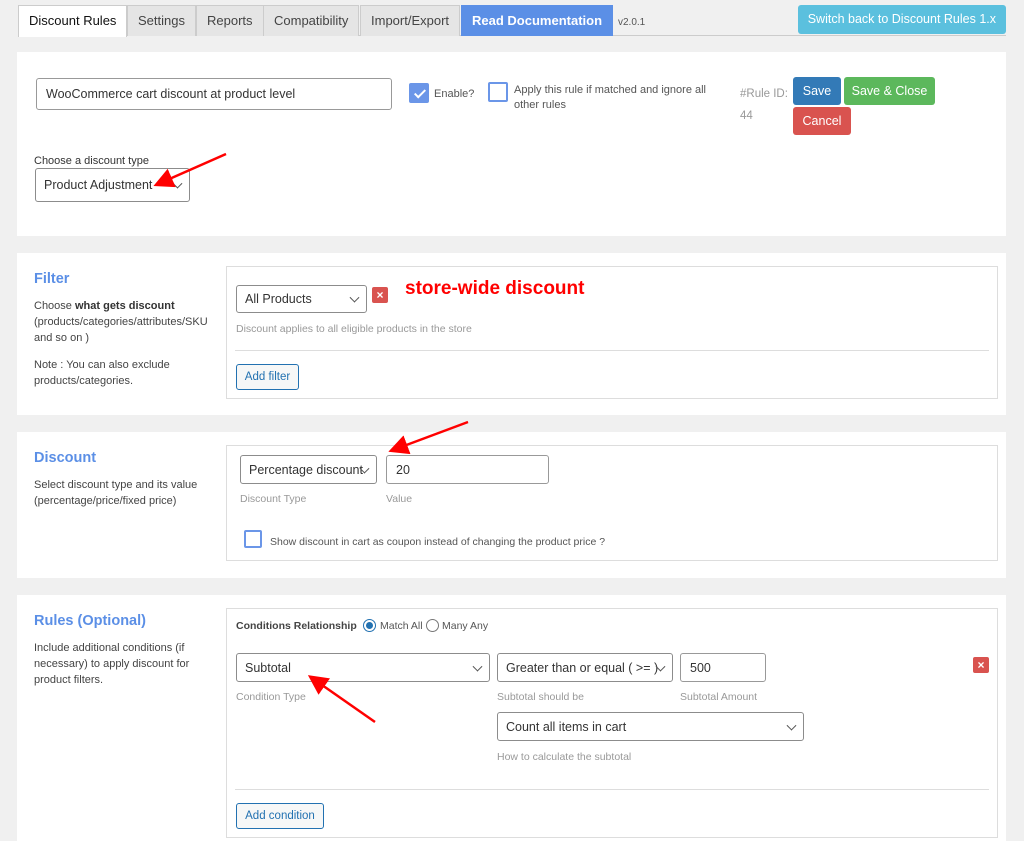  I want to click on subtotal-calculation-select: Count all items in cart, so click(650, 726).